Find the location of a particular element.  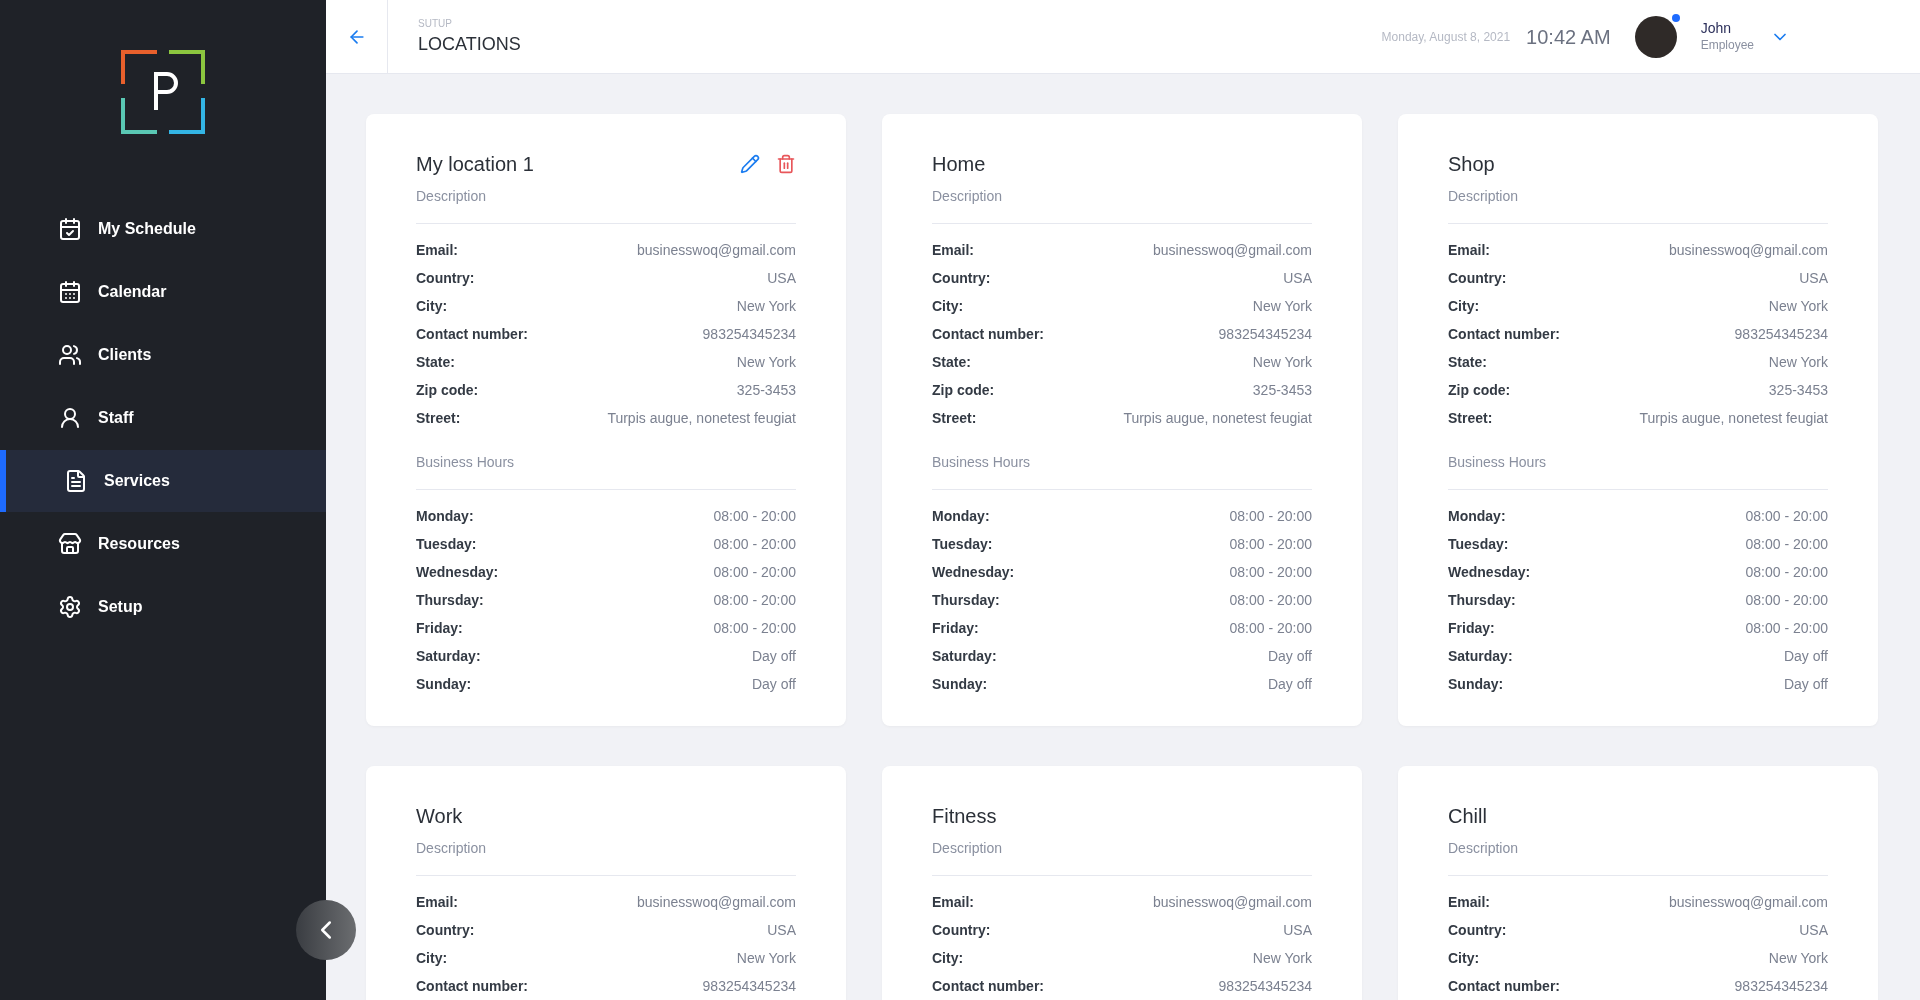

avatar is located at coordinates (1655, 36).